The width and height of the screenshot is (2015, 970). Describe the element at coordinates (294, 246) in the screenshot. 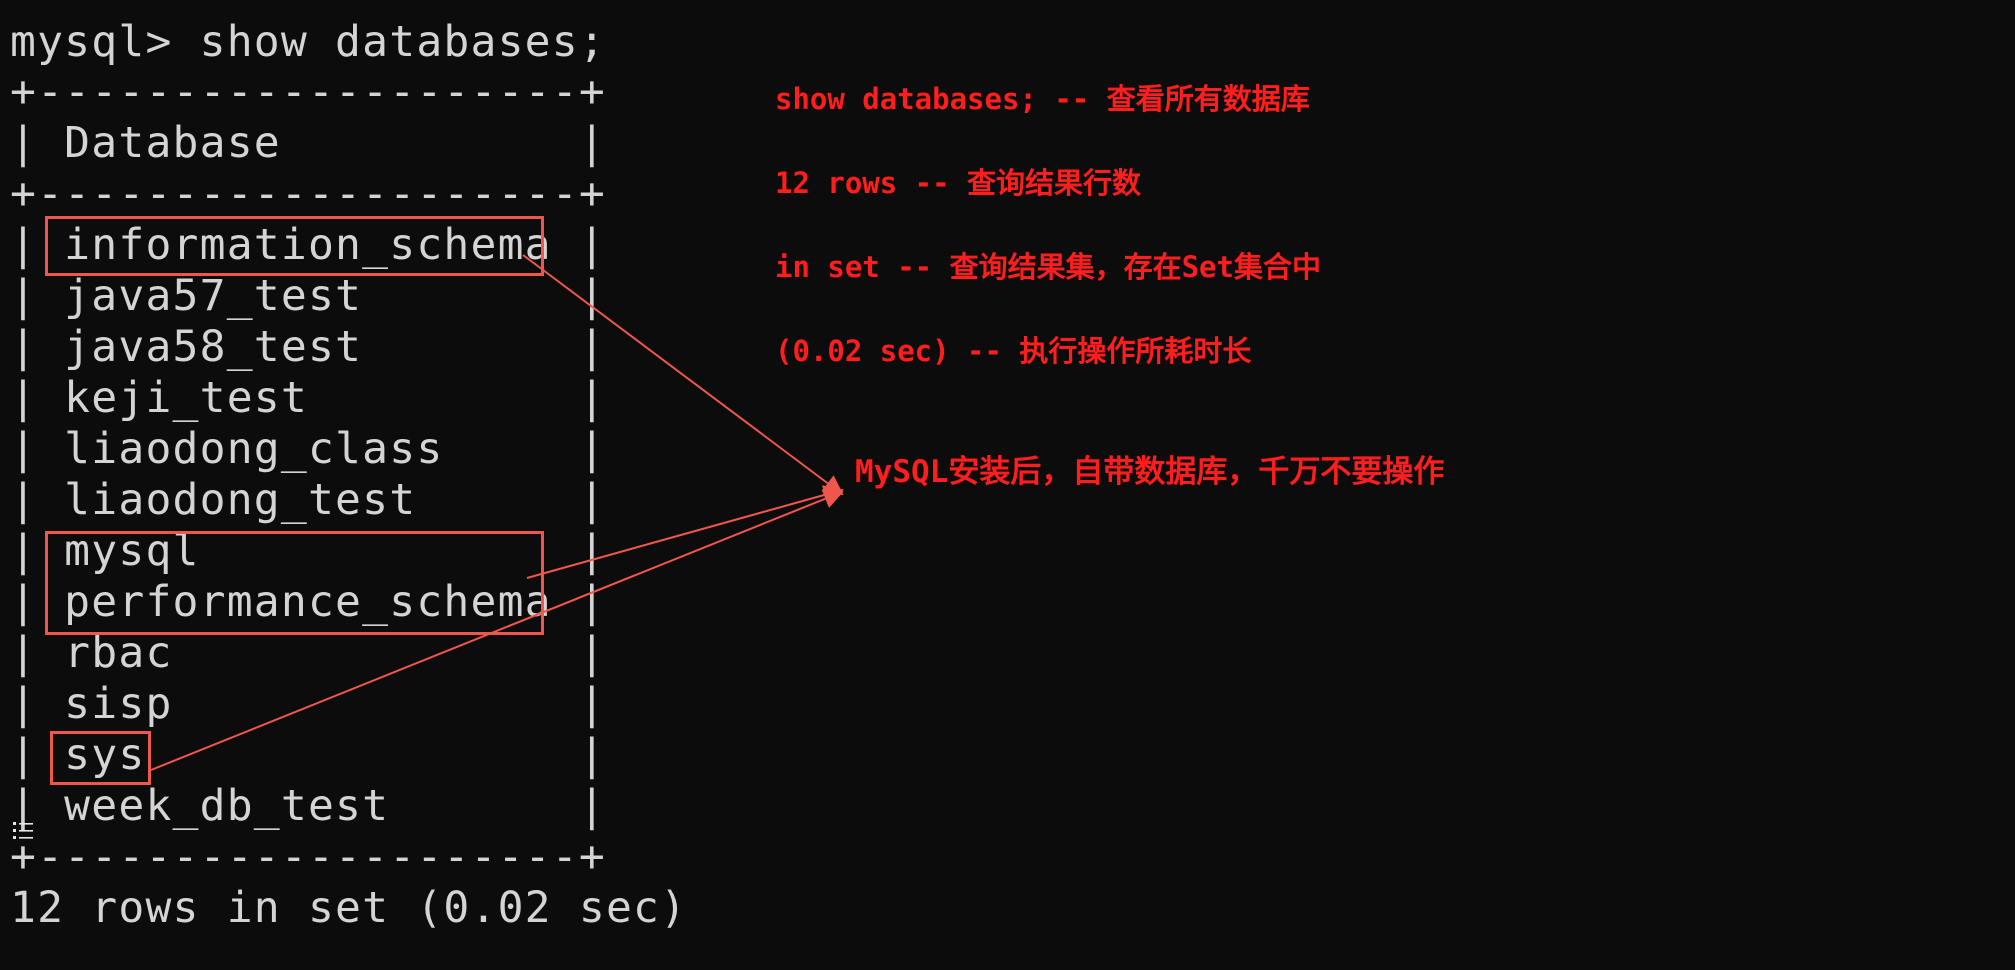

I see `highlight-box-information-schema` at that location.